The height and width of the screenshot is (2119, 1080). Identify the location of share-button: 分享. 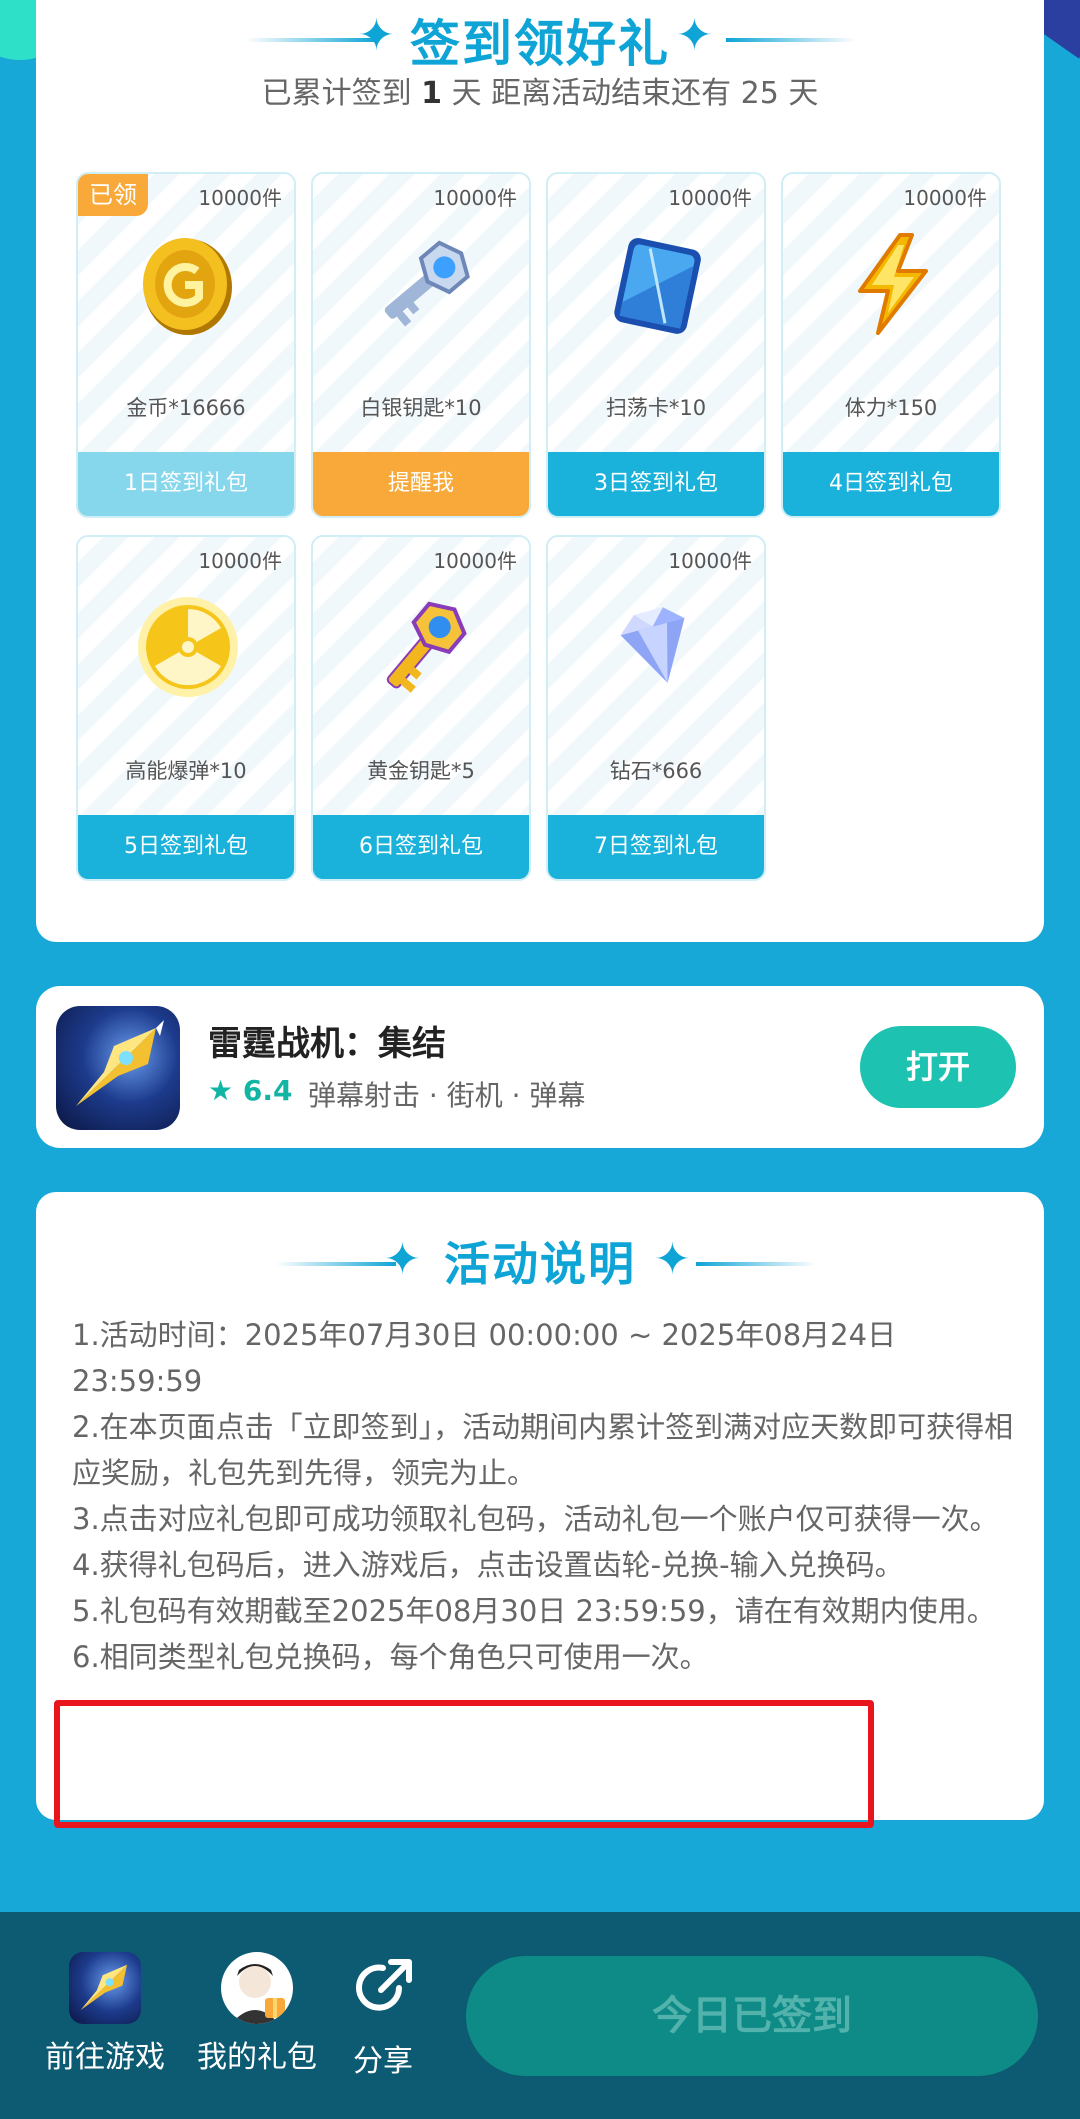
(383, 2016).